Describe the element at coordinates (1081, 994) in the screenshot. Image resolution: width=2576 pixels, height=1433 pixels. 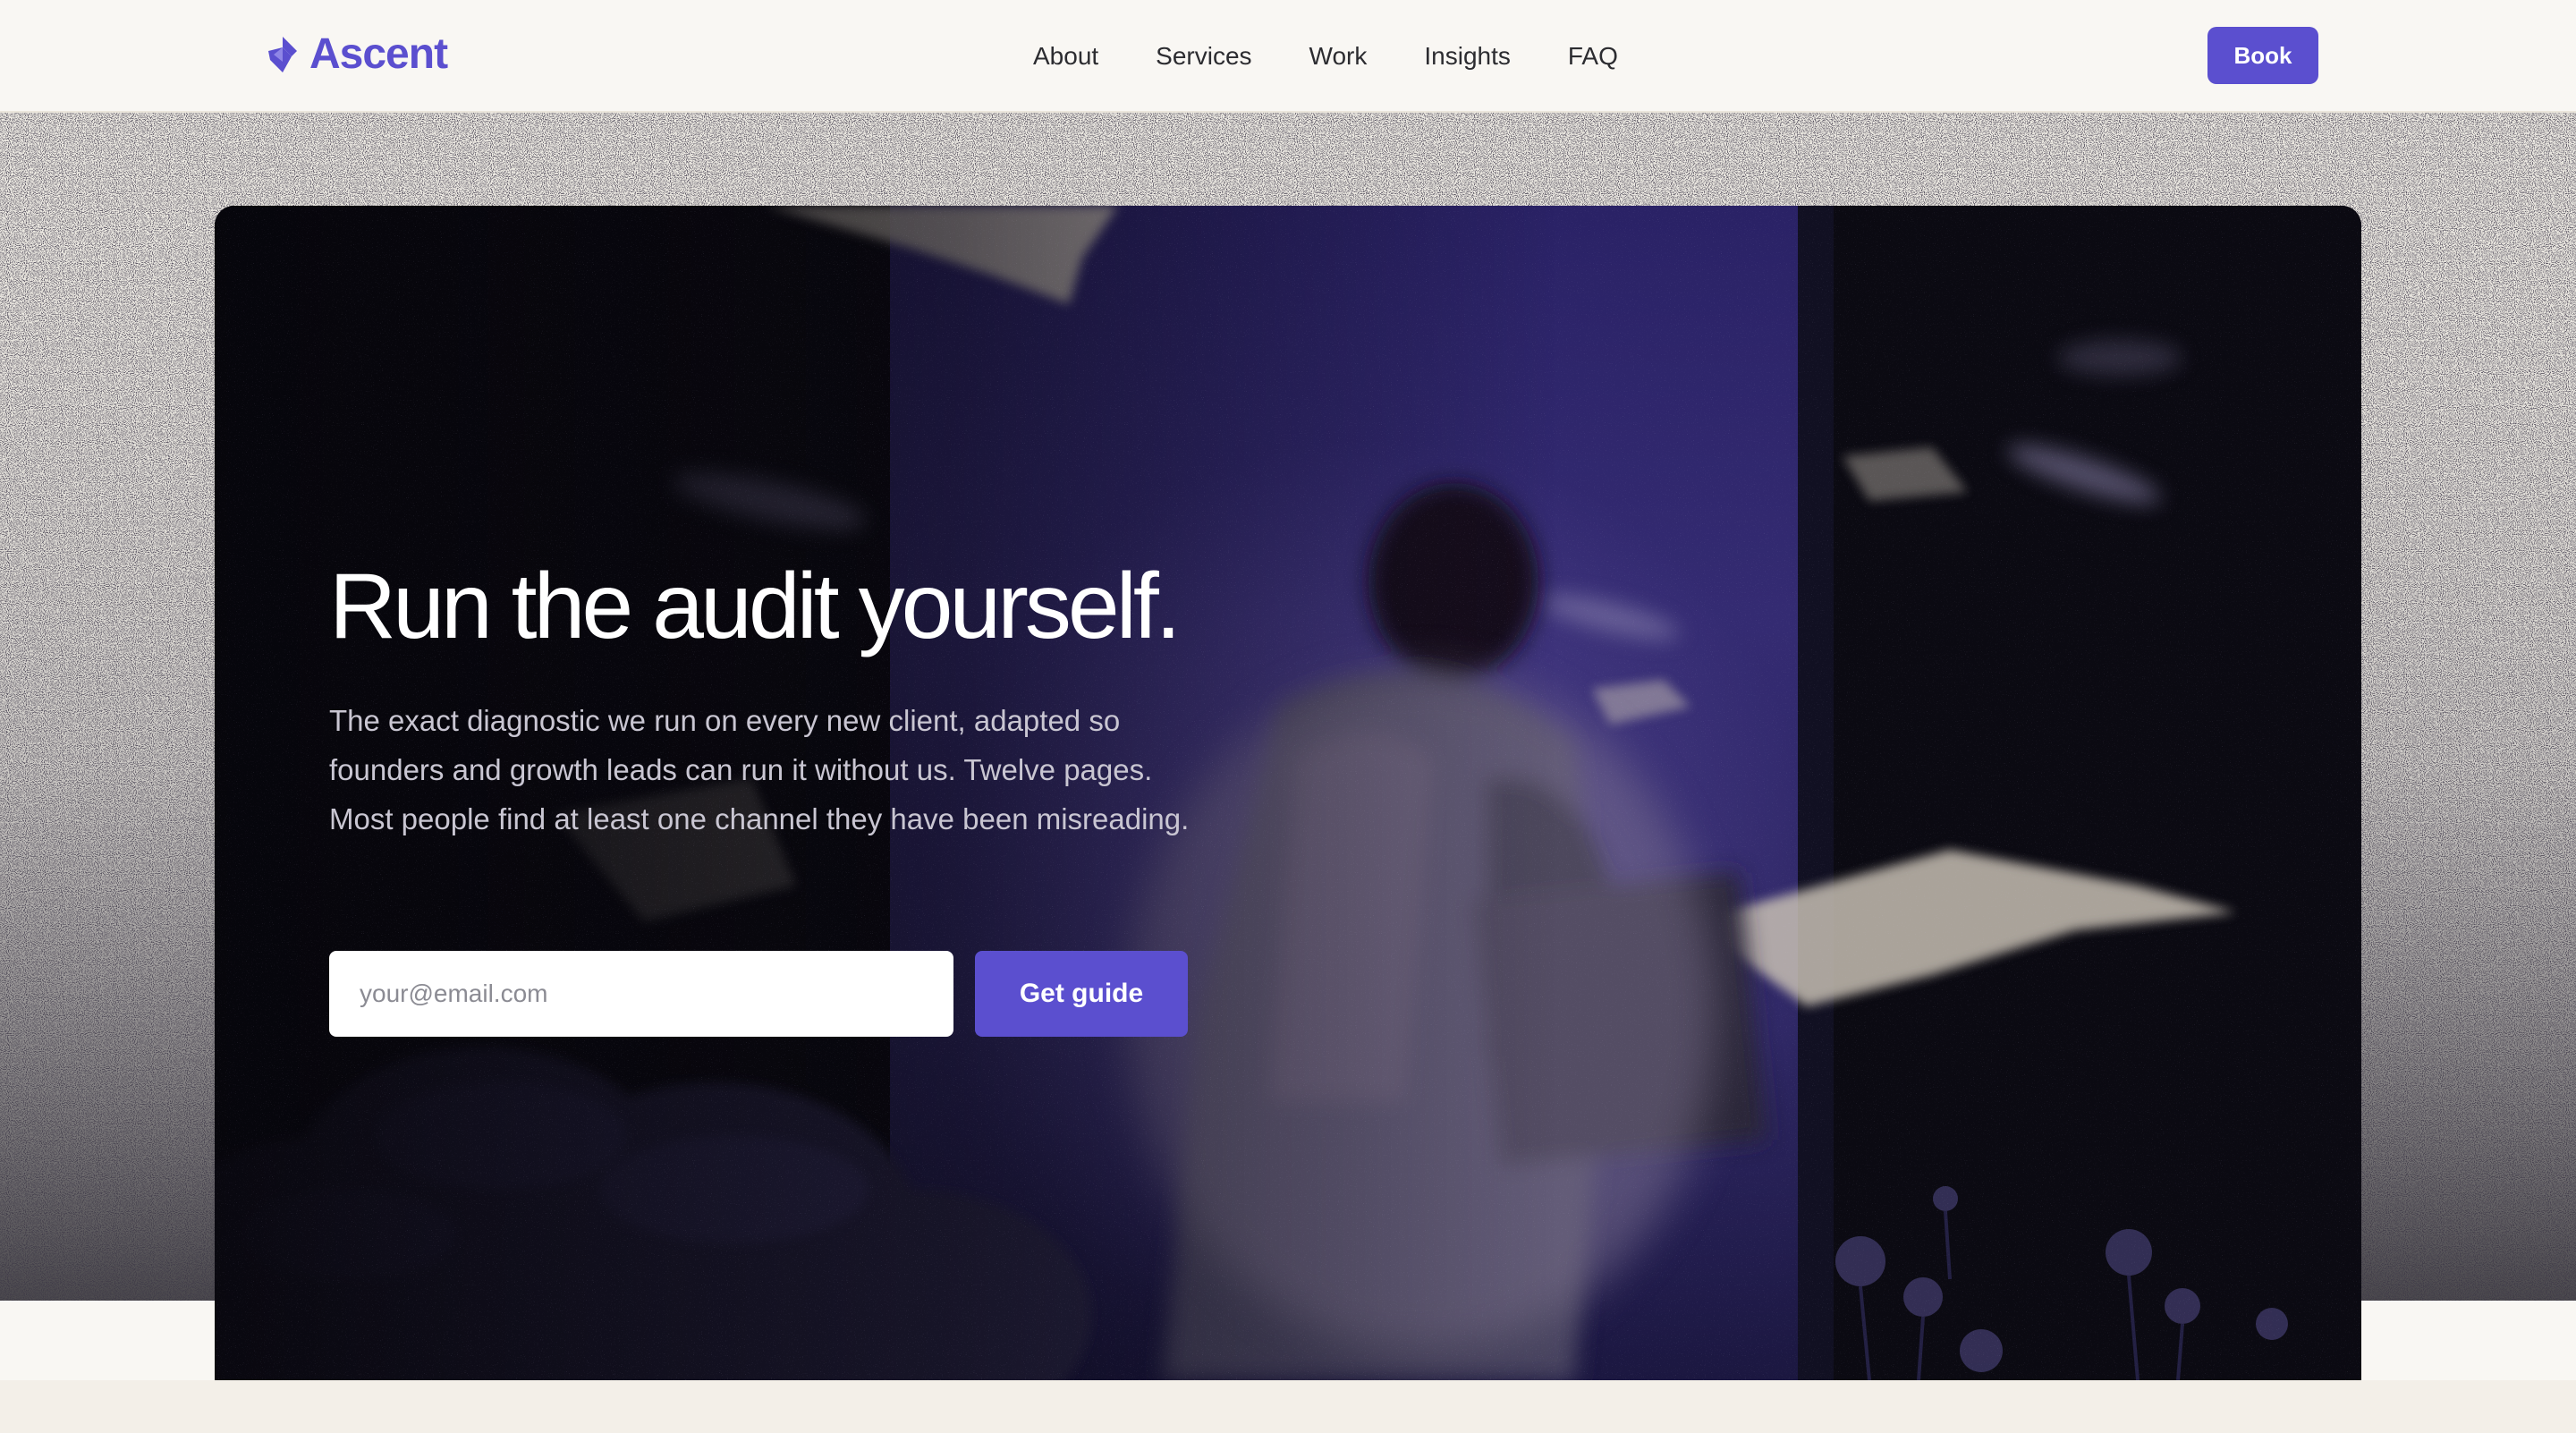
I see `get-guide-button: Get guide` at that location.